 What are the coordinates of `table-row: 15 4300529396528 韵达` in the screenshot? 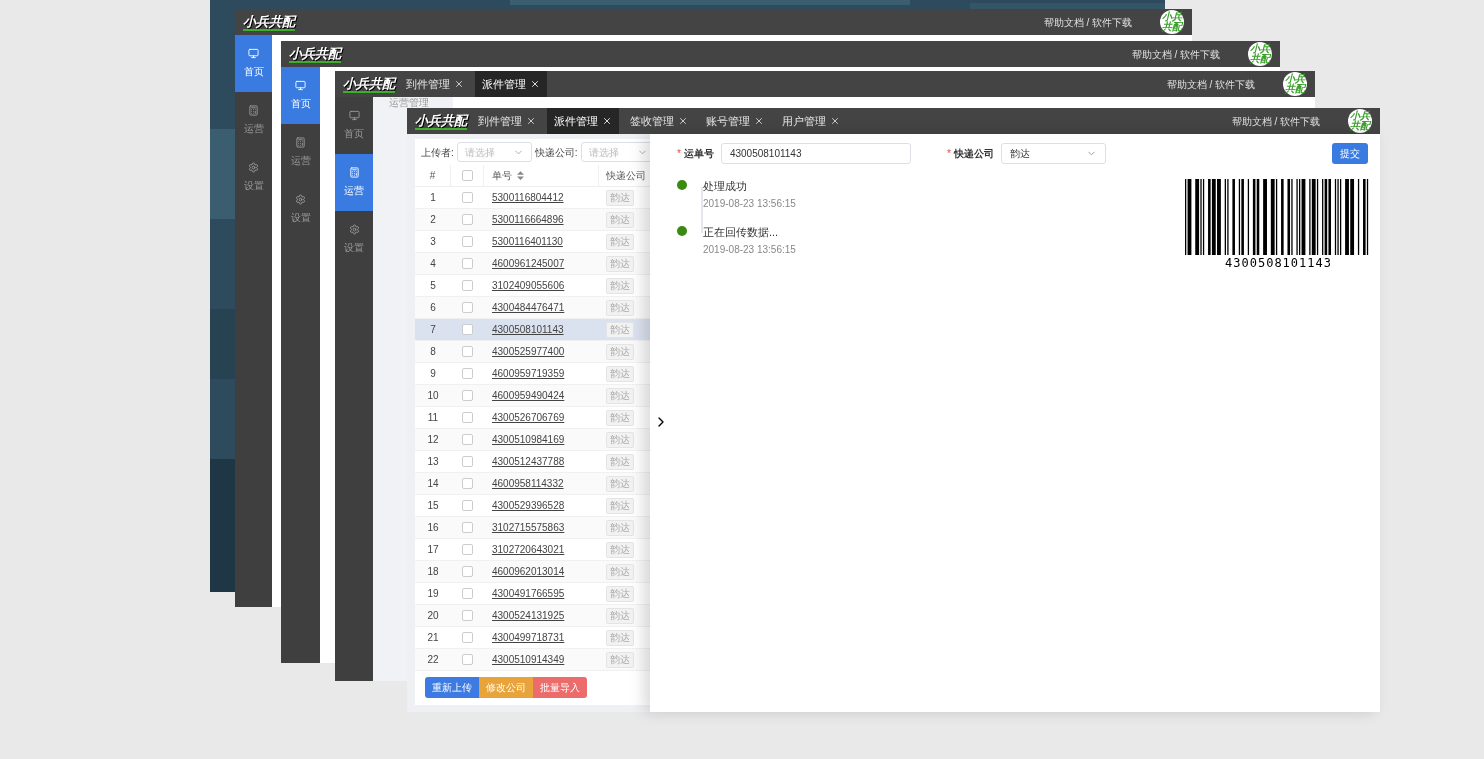 It's located at (532, 506).